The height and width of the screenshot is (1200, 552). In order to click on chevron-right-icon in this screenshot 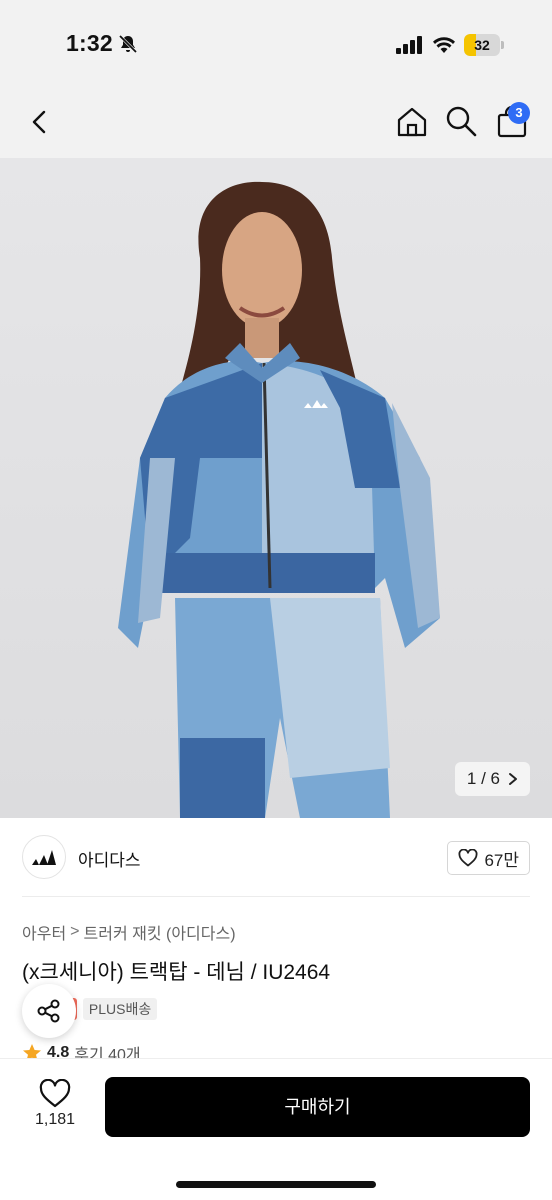, I will do `click(513, 779)`.